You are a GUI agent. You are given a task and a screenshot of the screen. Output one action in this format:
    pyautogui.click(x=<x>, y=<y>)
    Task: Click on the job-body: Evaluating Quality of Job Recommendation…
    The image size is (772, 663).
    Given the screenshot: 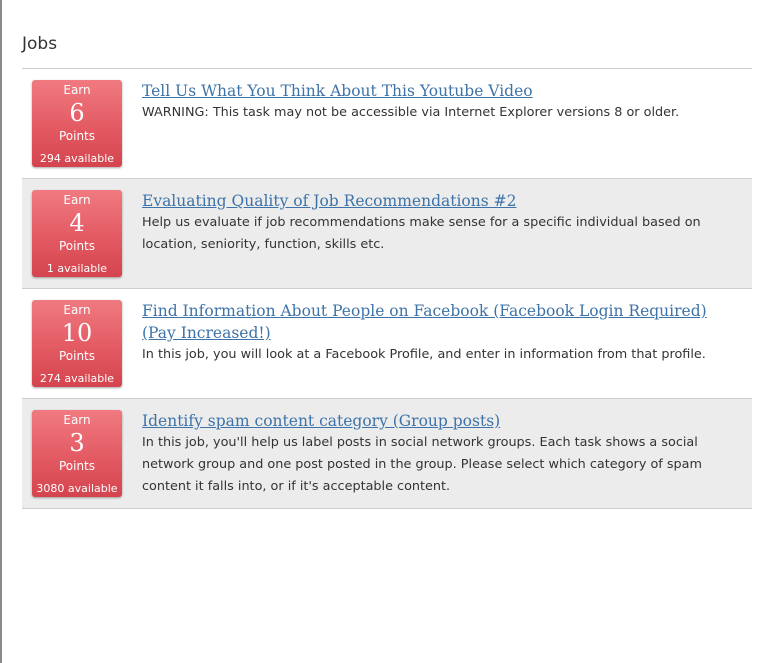 What is the action you would take?
    pyautogui.click(x=437, y=223)
    